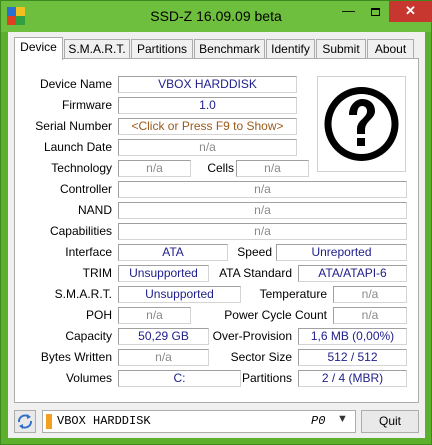 This screenshot has height=445, width=432. Describe the element at coordinates (207, 105) in the screenshot. I see `firmware-value: 1.0` at that location.